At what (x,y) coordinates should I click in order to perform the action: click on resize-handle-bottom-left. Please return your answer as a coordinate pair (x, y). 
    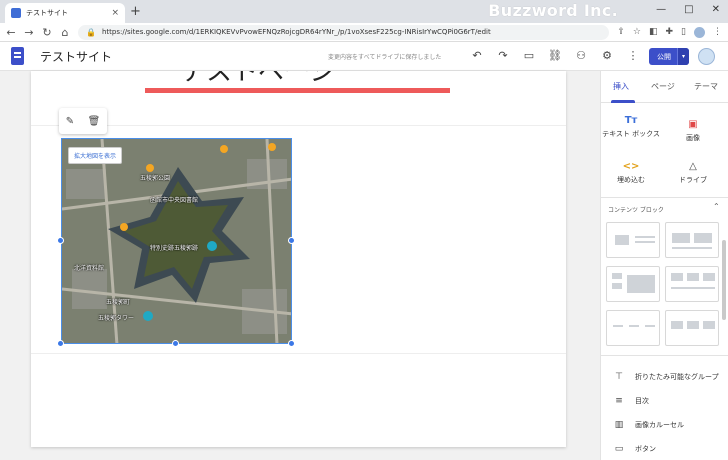
    Looking at the image, I should click on (60, 343).